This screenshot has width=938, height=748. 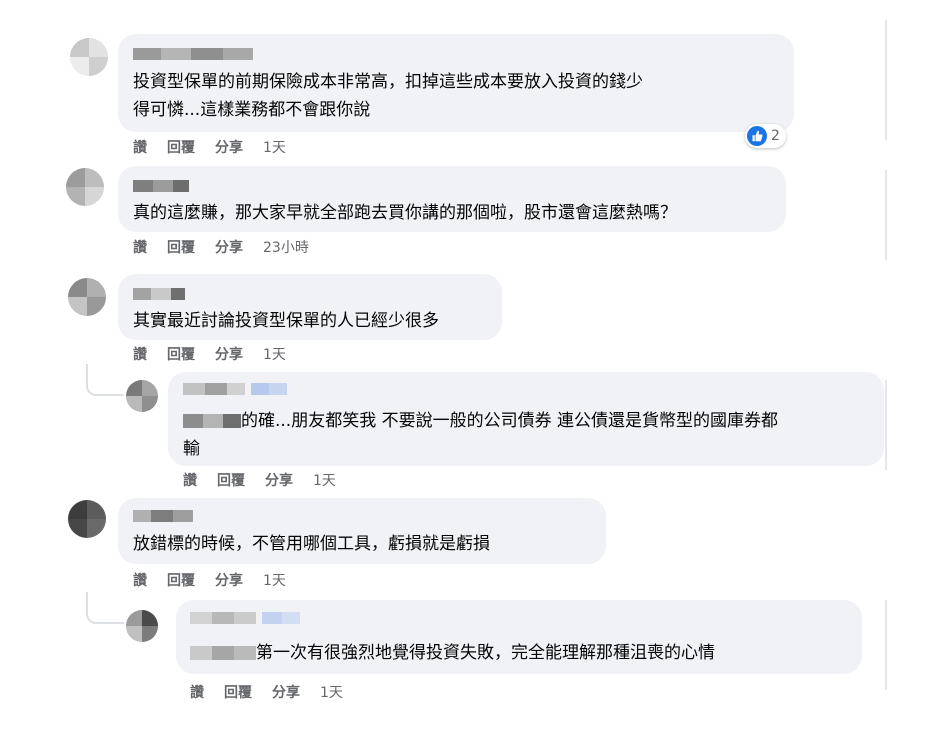 I want to click on reaction-count-text: 2, so click(x=775, y=136).